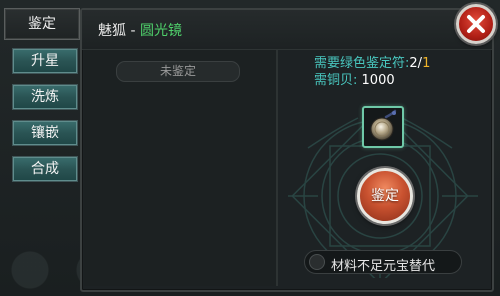 This screenshot has height=296, width=500. Describe the element at coordinates (383, 266) in the screenshot. I see `yuanbao-toggle-label: 材料不足元宝替代` at that location.